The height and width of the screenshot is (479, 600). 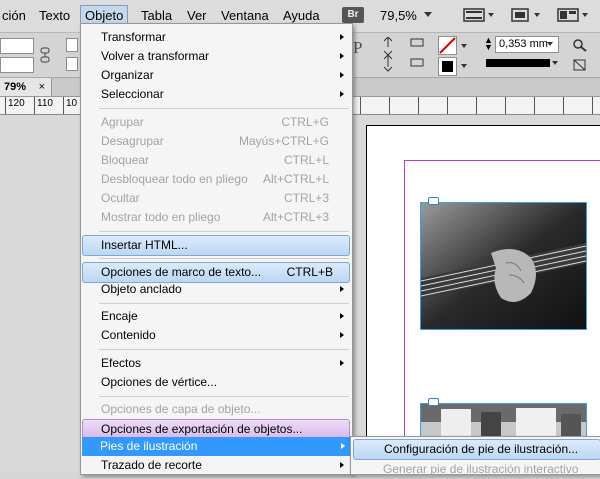 What do you see at coordinates (216, 37) in the screenshot?
I see `menu-item-transformar: Transformar` at bounding box center [216, 37].